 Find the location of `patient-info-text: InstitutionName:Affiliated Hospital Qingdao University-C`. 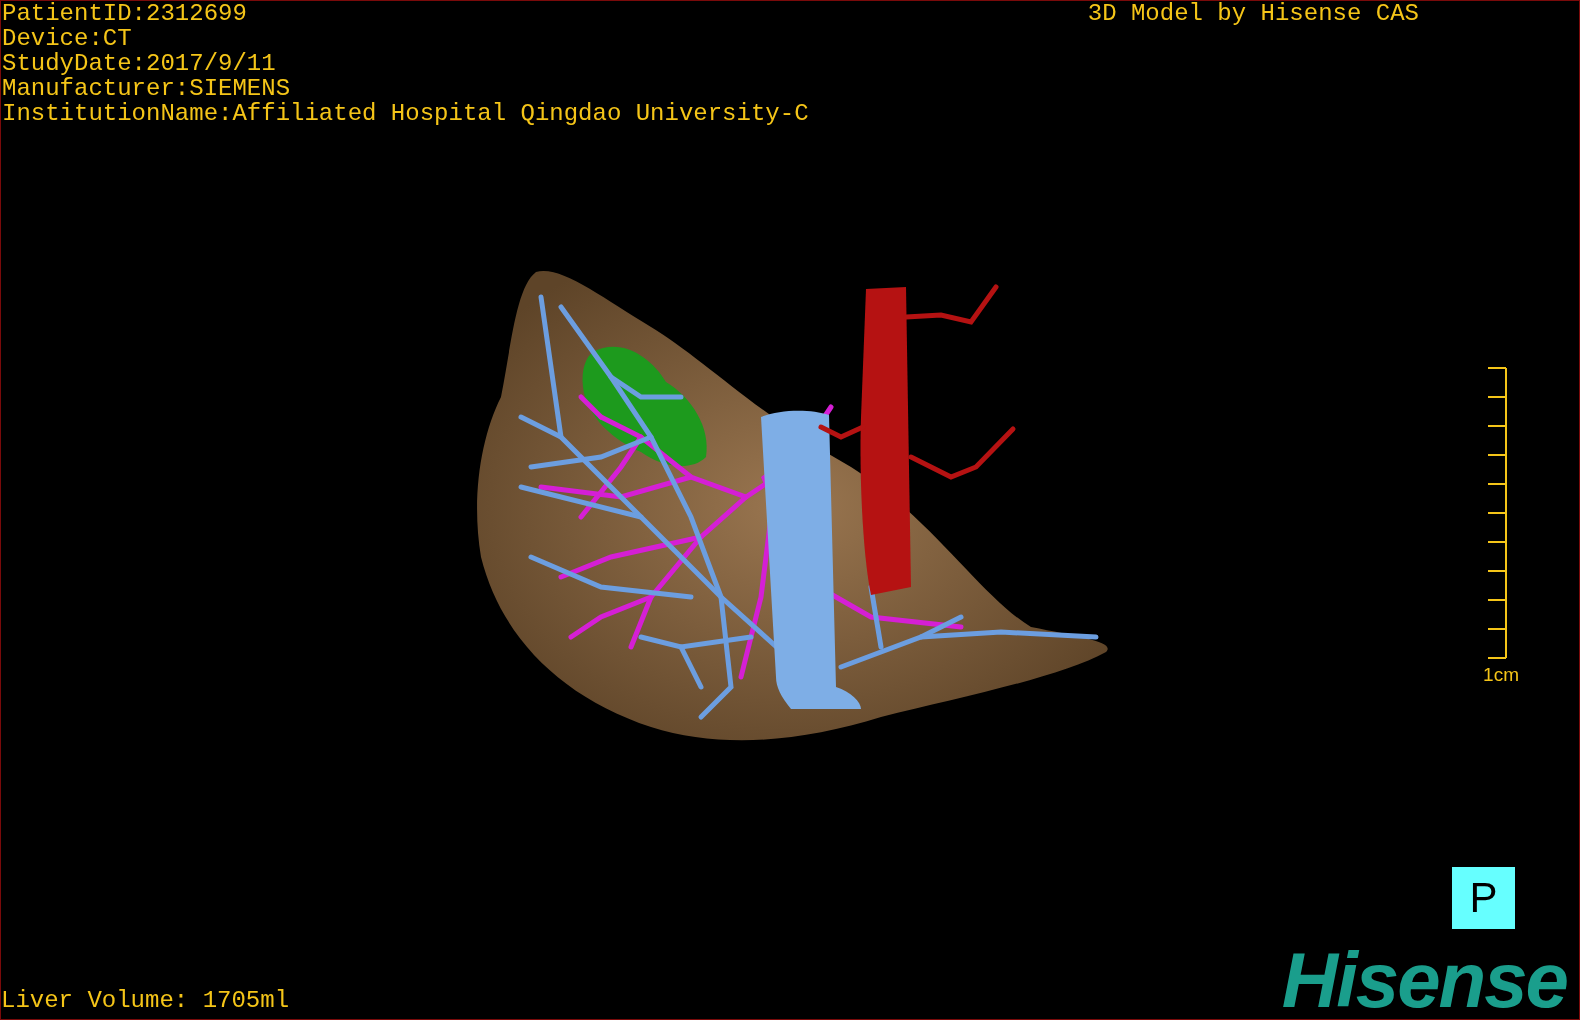

patient-info-text: InstitutionName:Affiliated Hospital Qingdao University-C is located at coordinates (405, 113).